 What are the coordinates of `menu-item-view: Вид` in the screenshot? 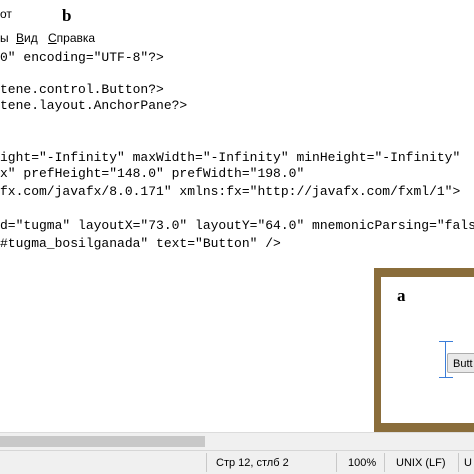 It's located at (27, 38).